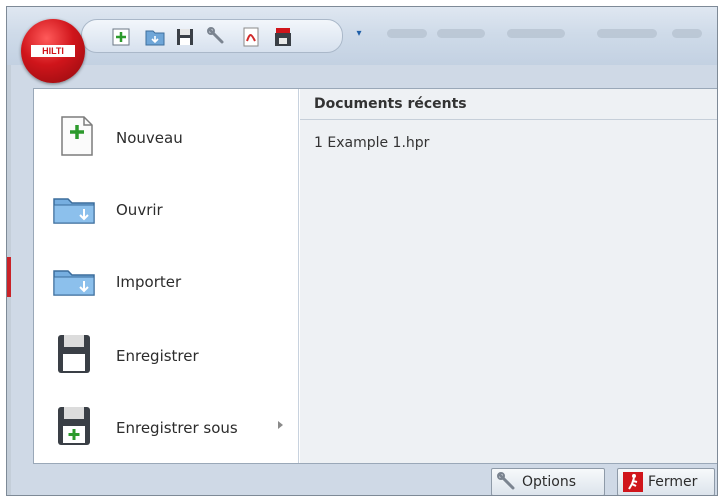  Describe the element at coordinates (74, 280) in the screenshot. I see `import-folder-icon` at that location.